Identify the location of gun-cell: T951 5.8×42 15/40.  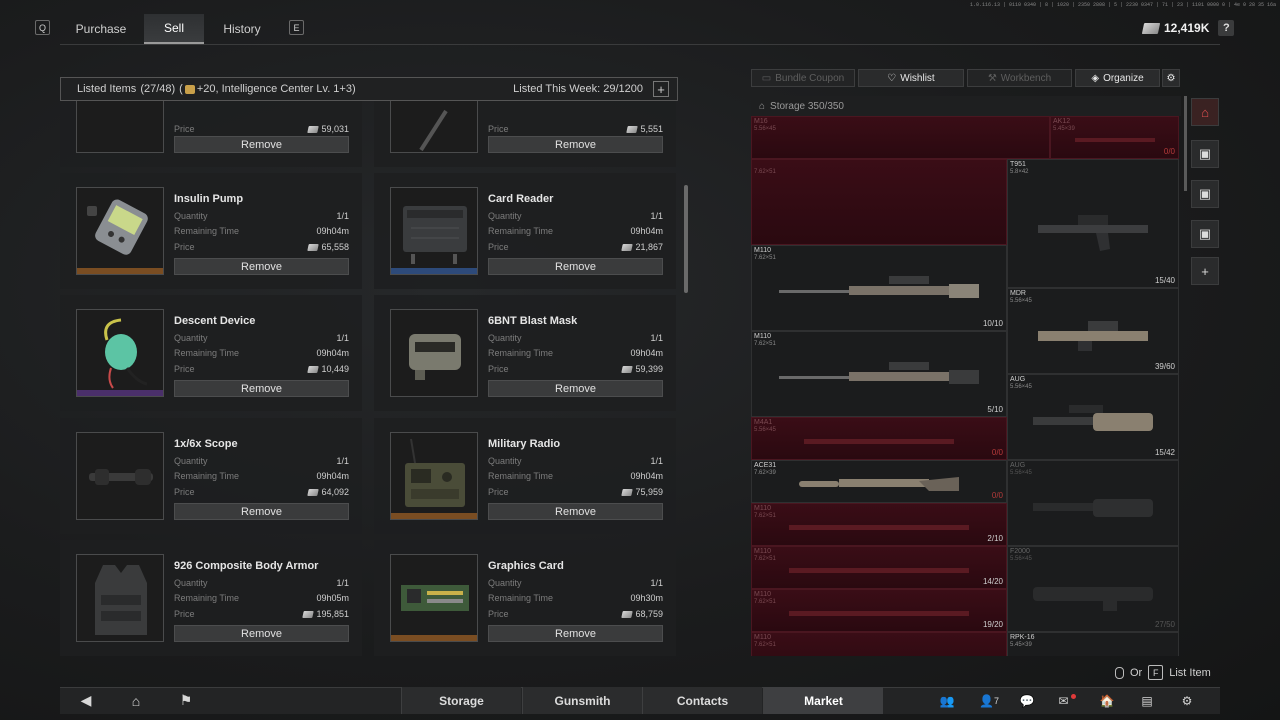
(1093, 223).